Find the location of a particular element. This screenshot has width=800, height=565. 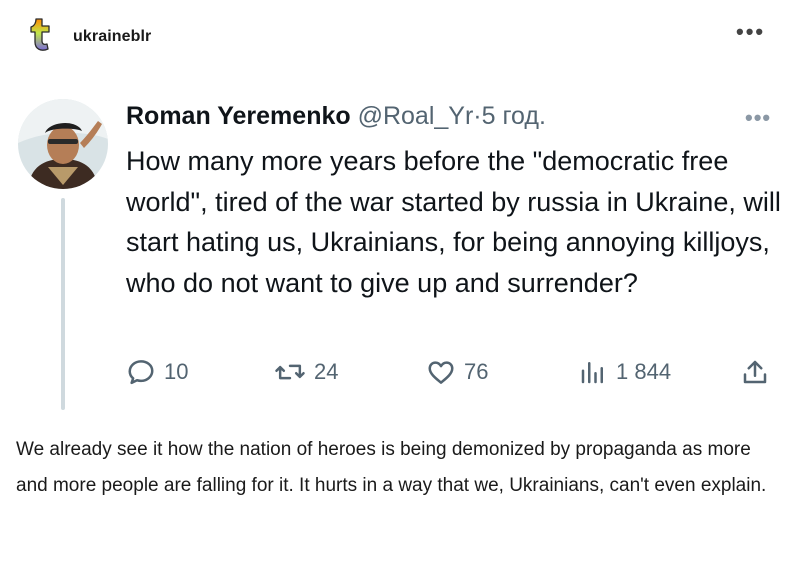

share-button is located at coordinates (755, 372).